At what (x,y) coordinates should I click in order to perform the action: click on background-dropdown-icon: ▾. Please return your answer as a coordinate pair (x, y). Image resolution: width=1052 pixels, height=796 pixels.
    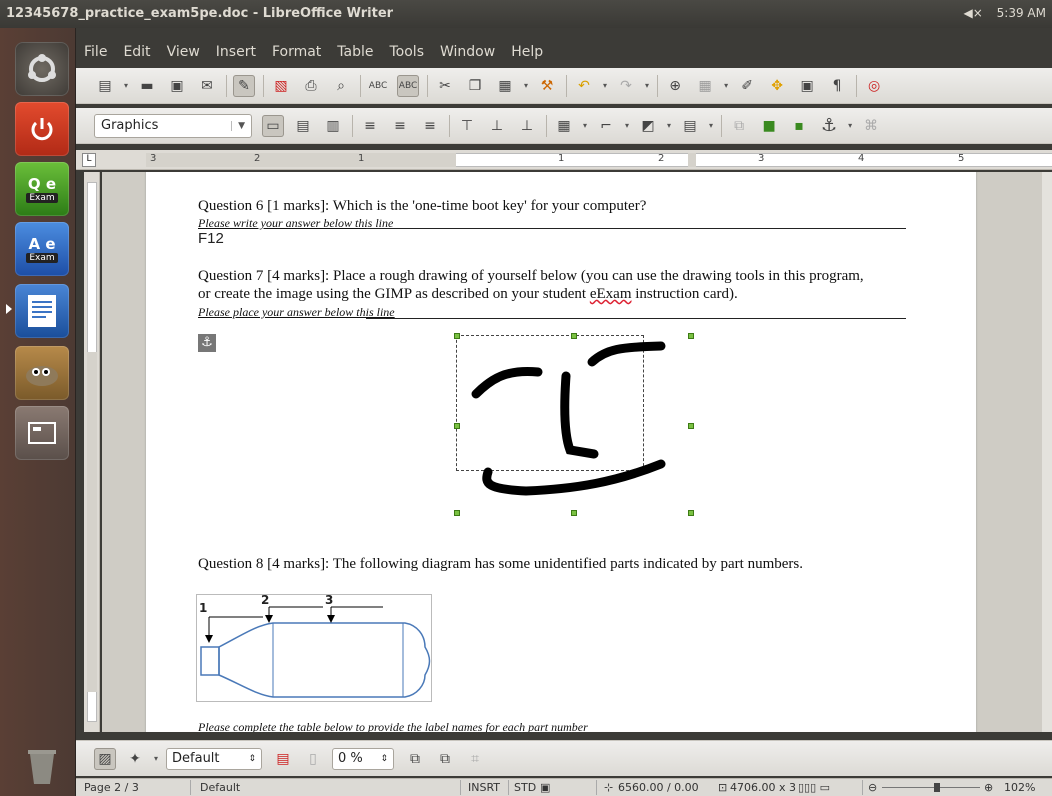
    Looking at the image, I should click on (711, 125).